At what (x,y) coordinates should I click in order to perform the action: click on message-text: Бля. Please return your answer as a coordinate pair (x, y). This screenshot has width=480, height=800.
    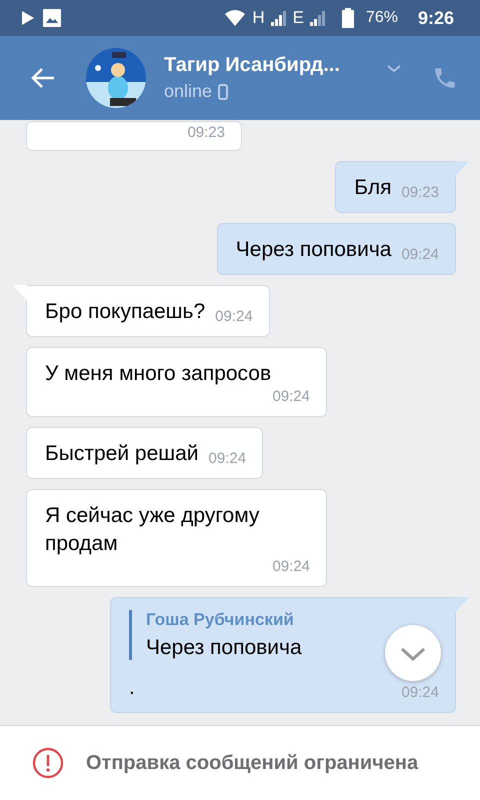
    Looking at the image, I should click on (373, 188).